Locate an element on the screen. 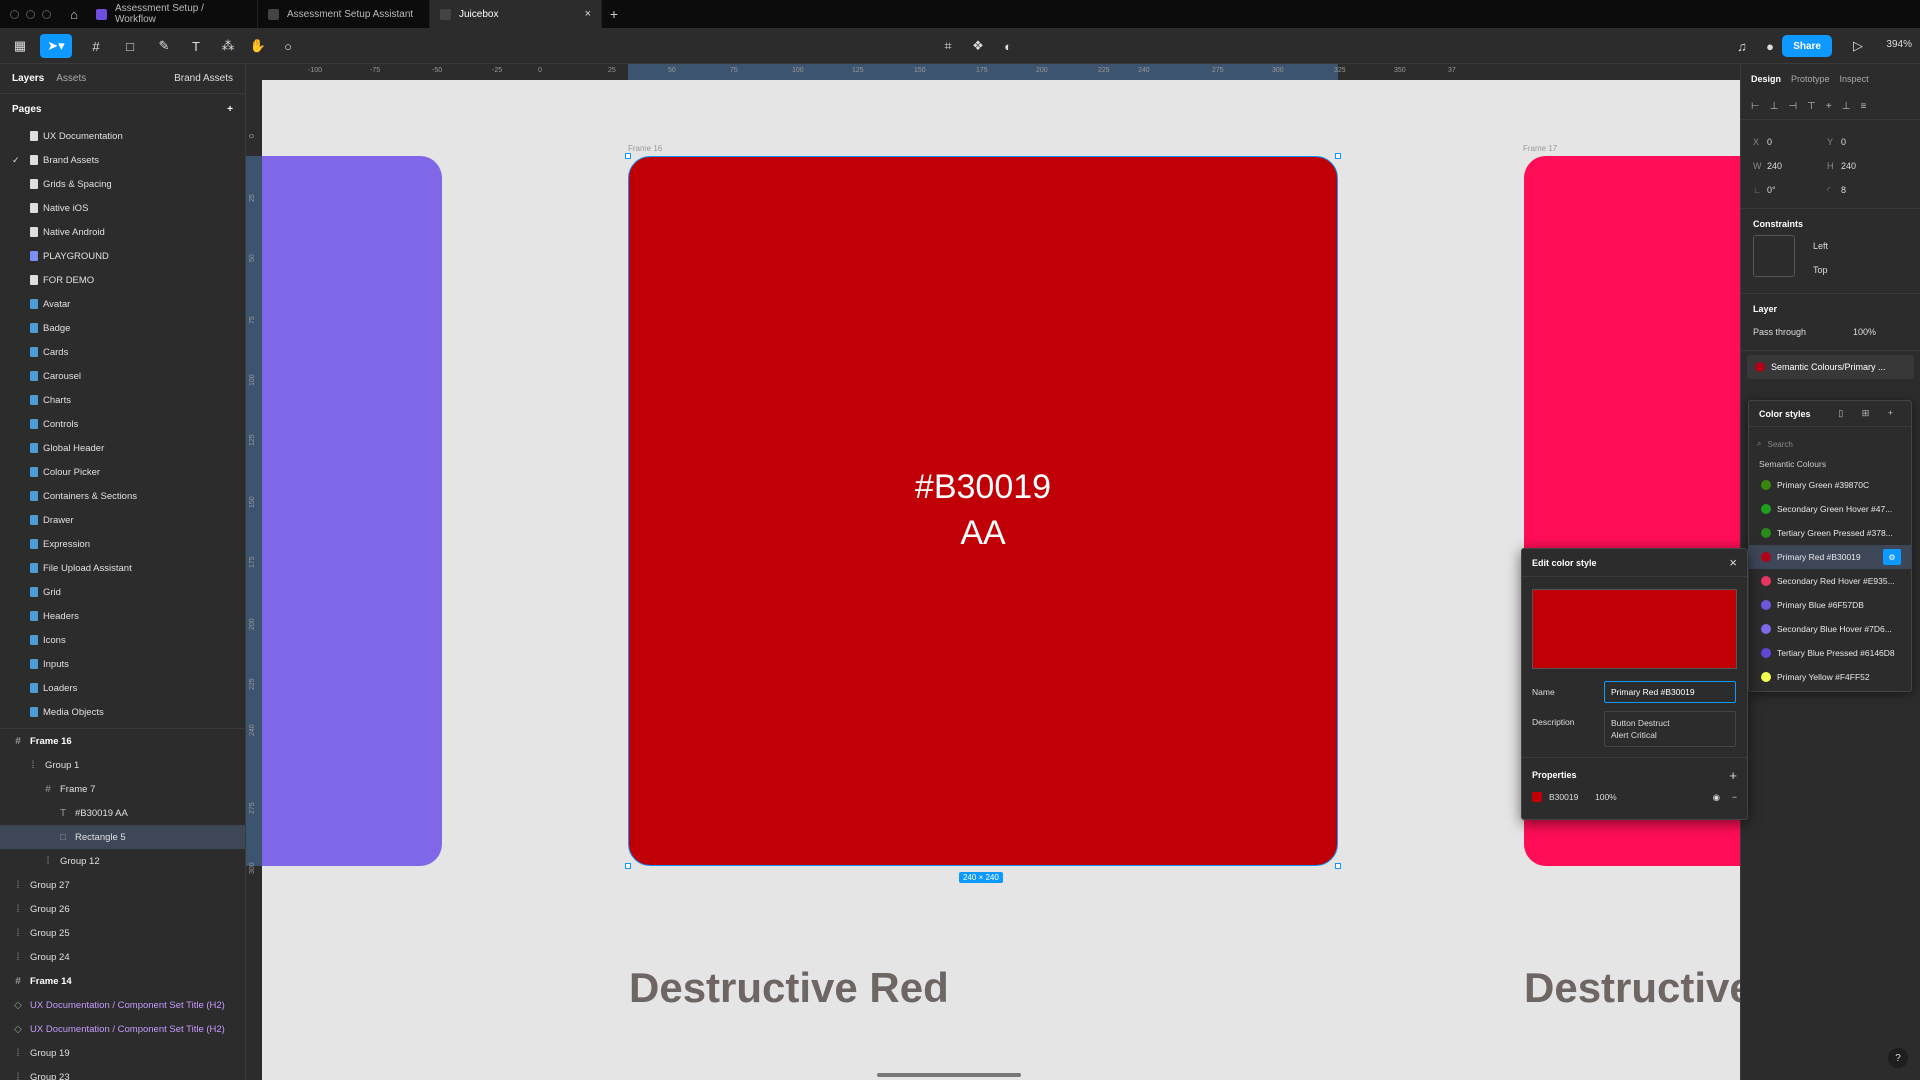 Image resolution: width=1920 pixels, height=1080 pixels. close-tab-icon: × is located at coordinates (588, 14).